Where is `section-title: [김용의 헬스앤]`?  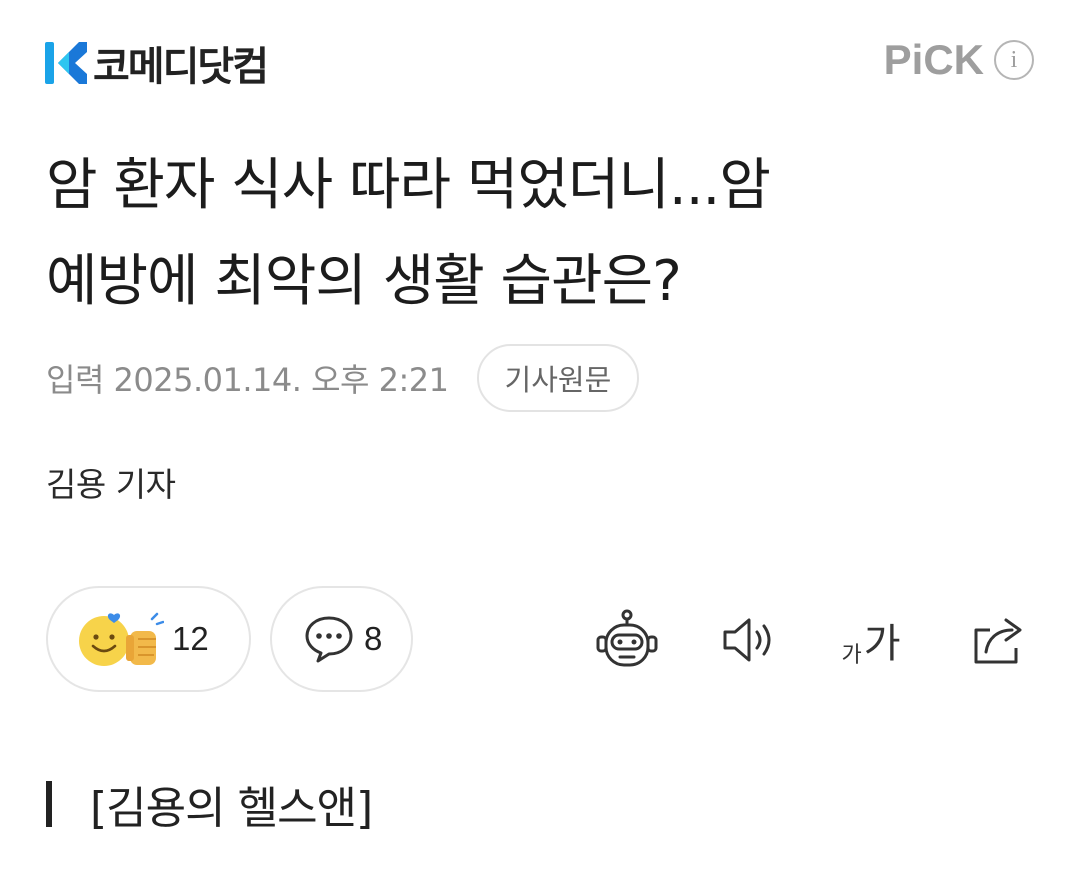
section-title: [김용의 헬스앤] is located at coordinates (231, 808).